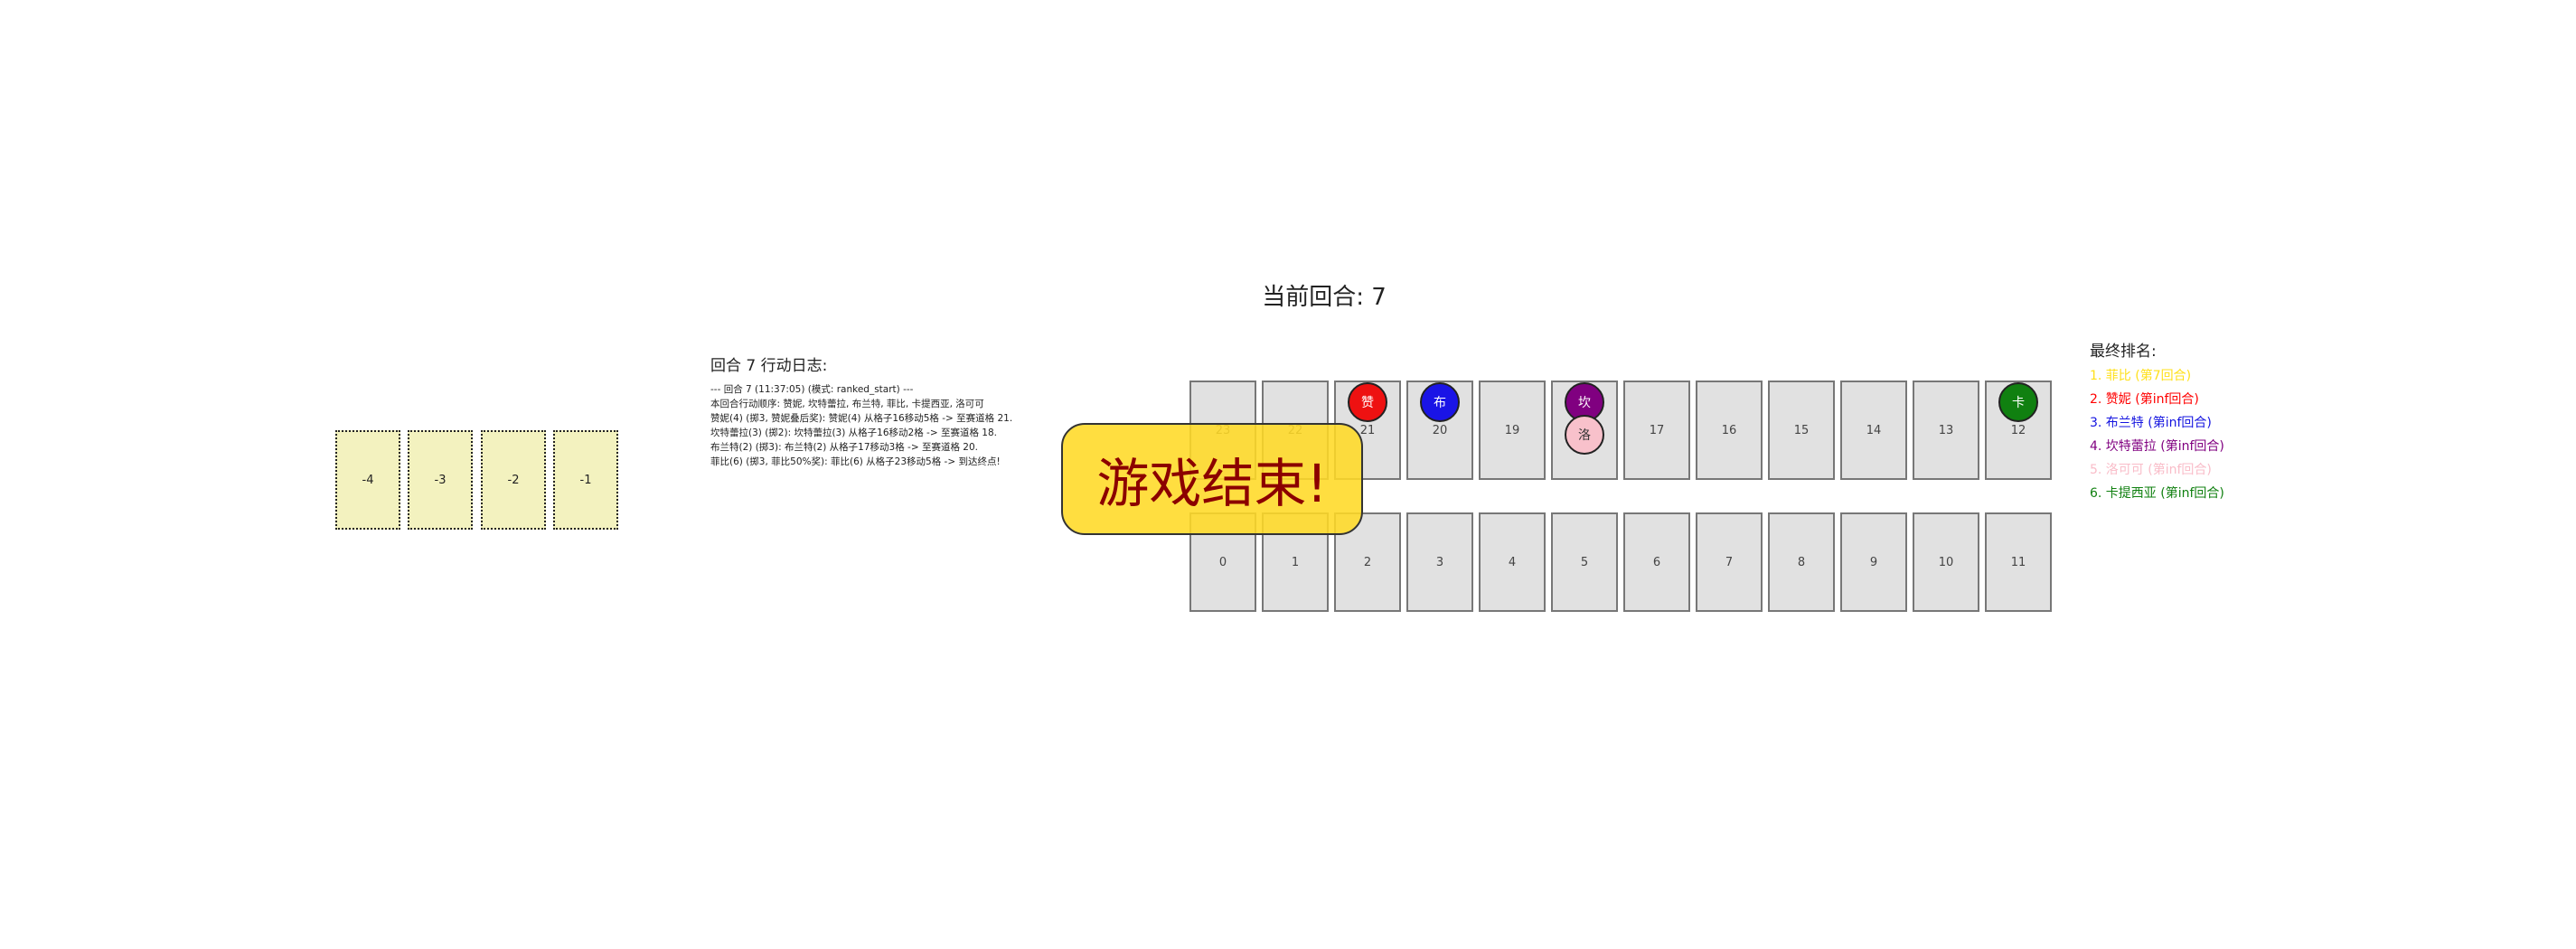  I want to click on track-cell: 13, so click(1946, 430).